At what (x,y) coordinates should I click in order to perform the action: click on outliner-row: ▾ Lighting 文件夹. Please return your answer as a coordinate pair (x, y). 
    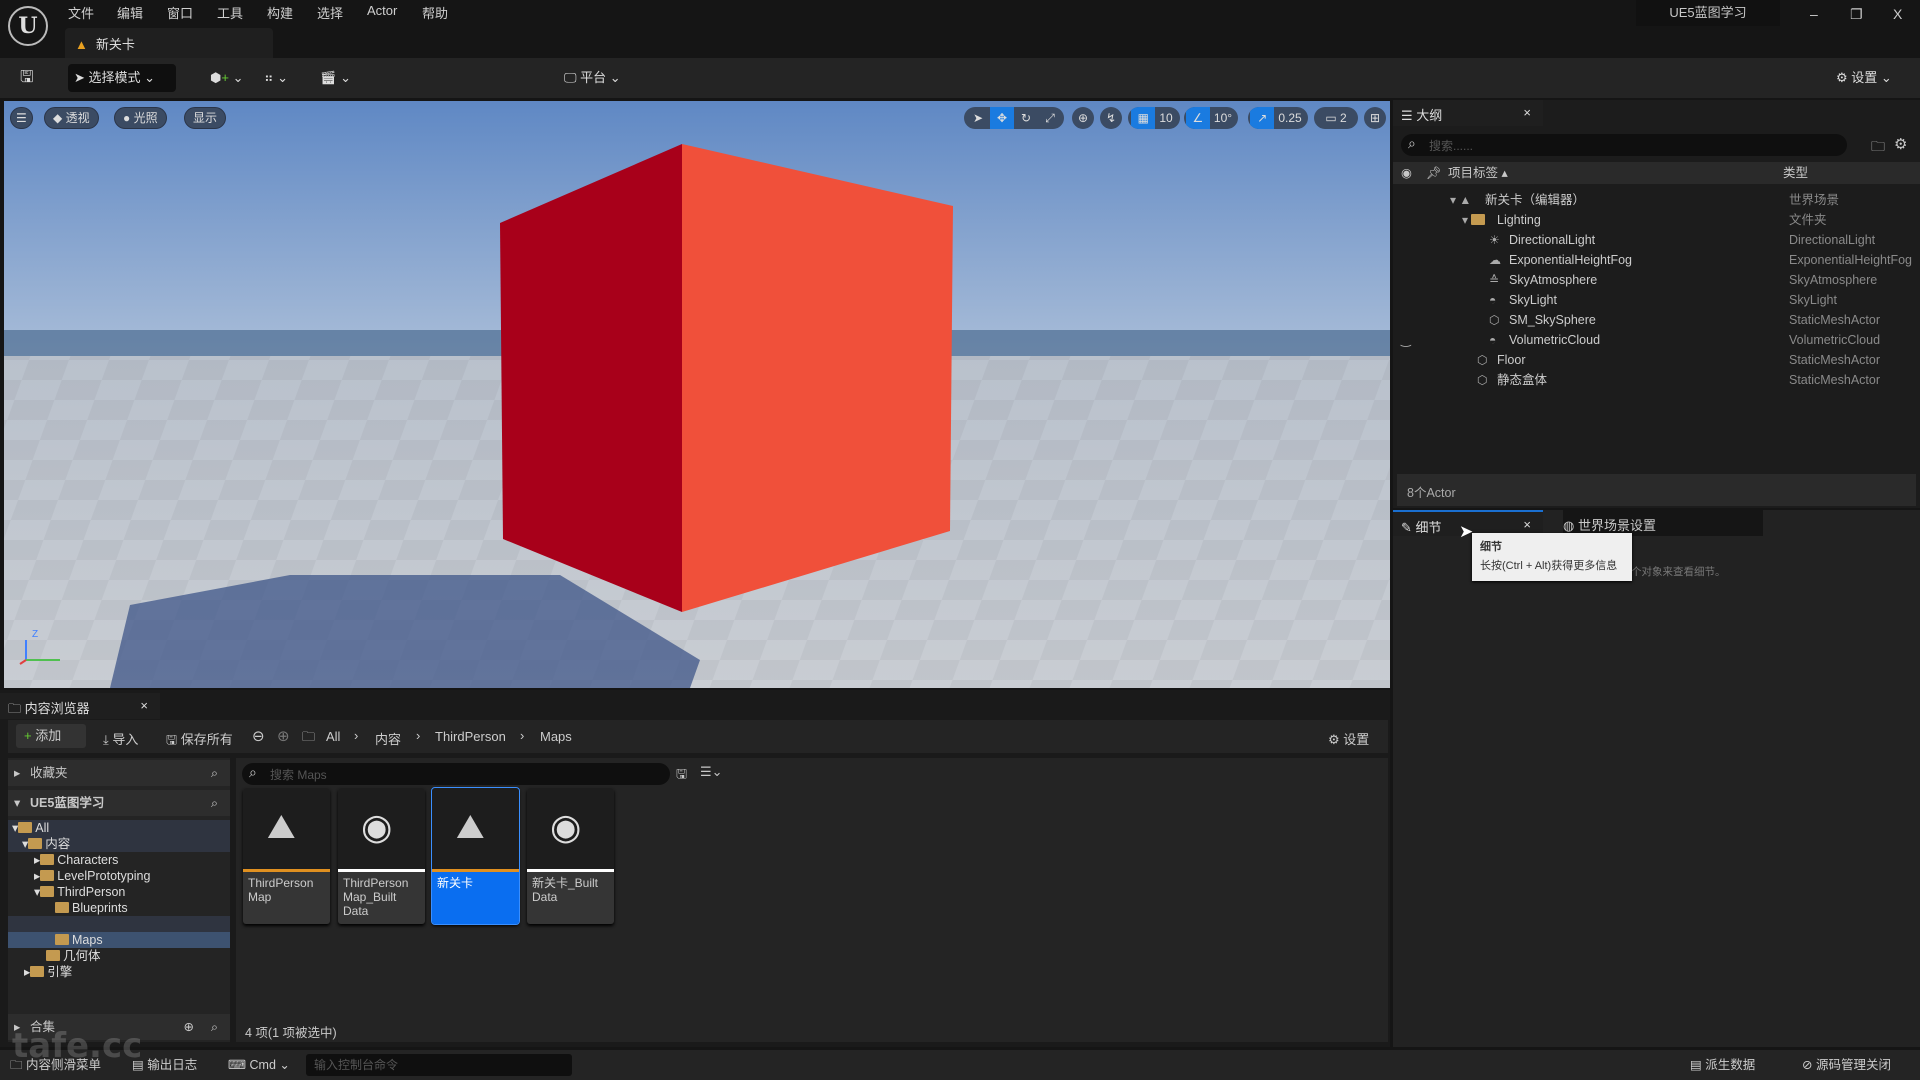
    Looking at the image, I should click on (1656, 220).